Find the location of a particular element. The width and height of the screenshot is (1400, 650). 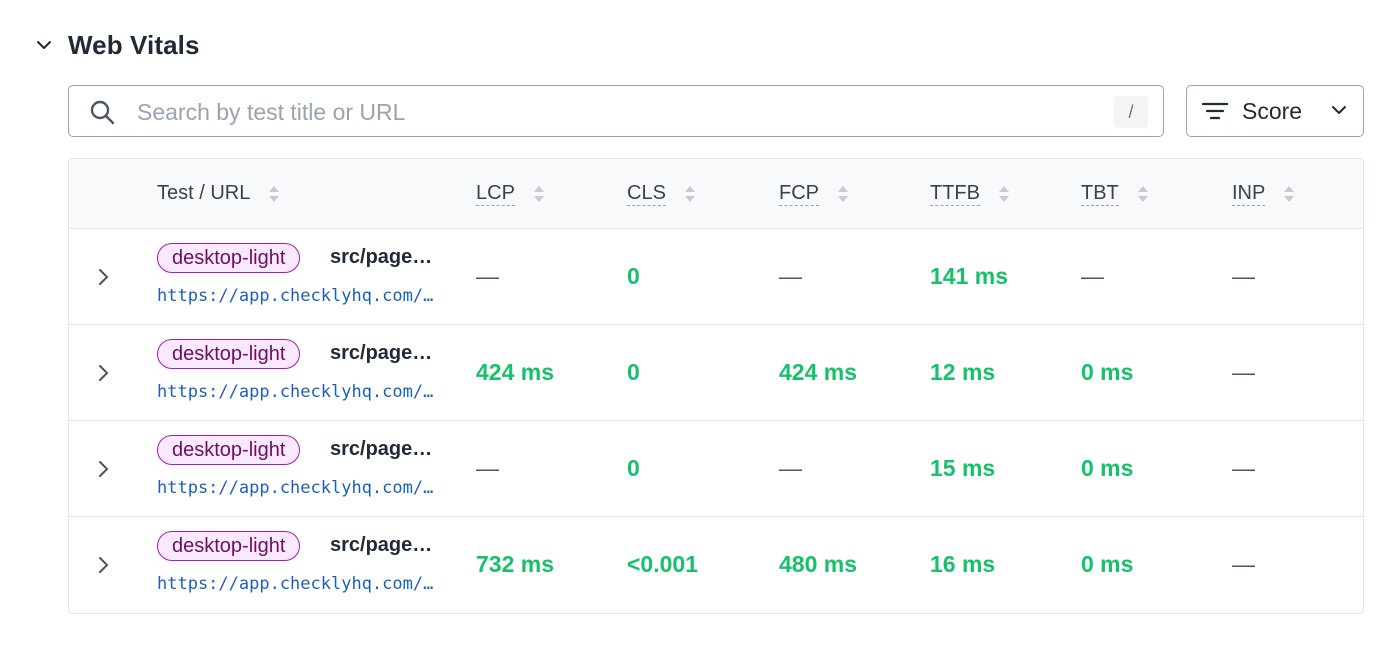

column-header-fcp: FCP is located at coordinates (814, 193).